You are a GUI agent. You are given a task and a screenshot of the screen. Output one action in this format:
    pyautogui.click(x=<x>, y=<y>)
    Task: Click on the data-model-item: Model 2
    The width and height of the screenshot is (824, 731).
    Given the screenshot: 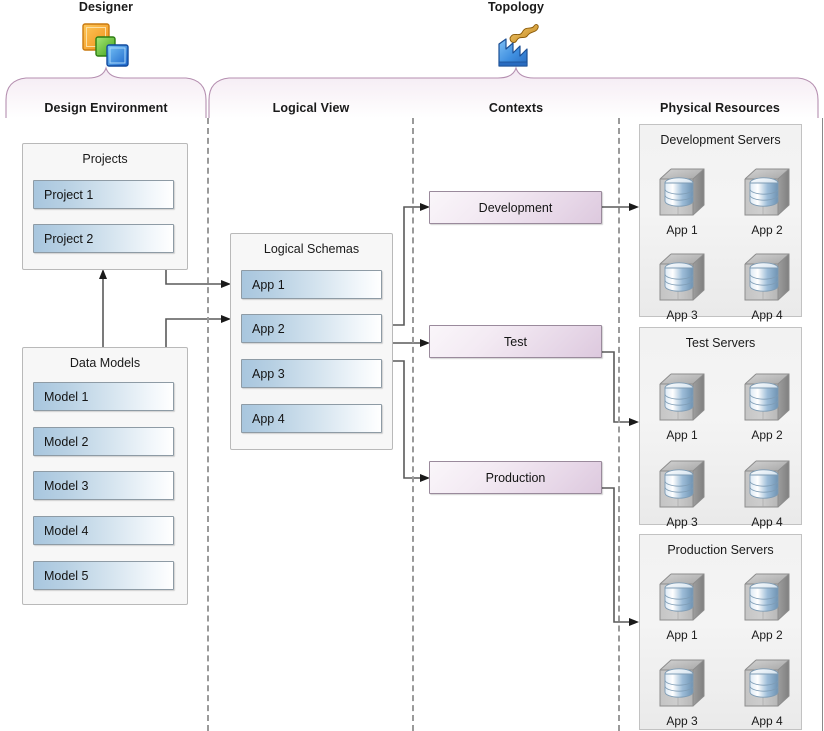 What is the action you would take?
    pyautogui.click(x=103, y=441)
    